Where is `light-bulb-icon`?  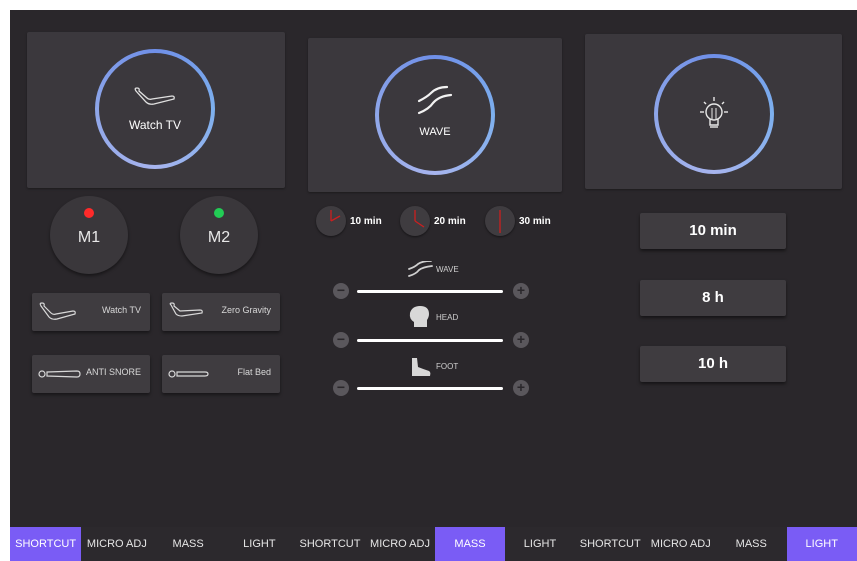
light-bulb-icon is located at coordinates (714, 112).